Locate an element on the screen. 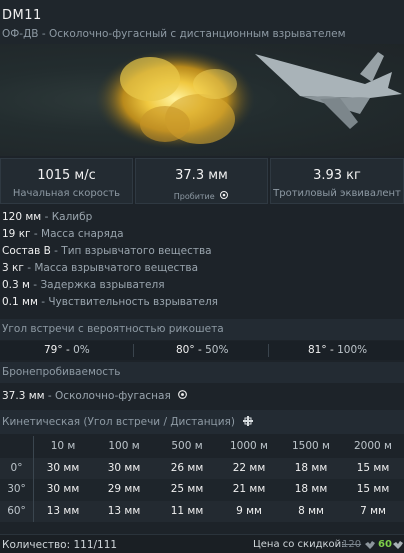 The width and height of the screenshot is (404, 553). stat-penetration: 37.3 мм Пробитие is located at coordinates (201, 181).